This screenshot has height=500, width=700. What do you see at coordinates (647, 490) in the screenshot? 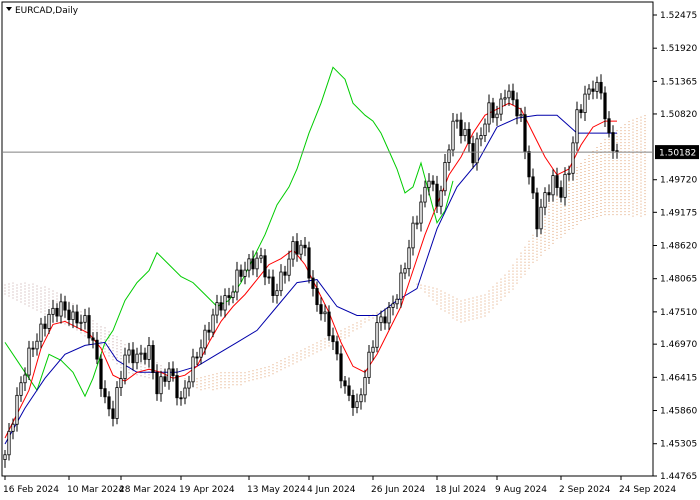
I see `x-tick-label-10: 24 Sep 2024` at bounding box center [647, 490].